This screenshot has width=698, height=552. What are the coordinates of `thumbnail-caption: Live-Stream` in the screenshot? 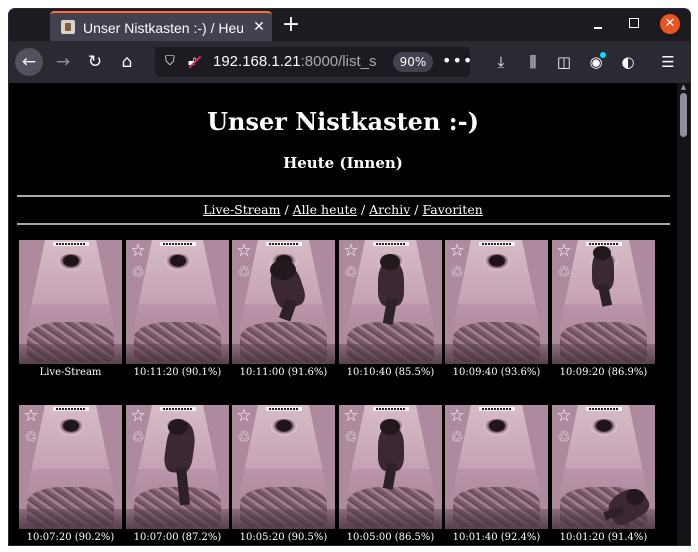 It's located at (70, 372).